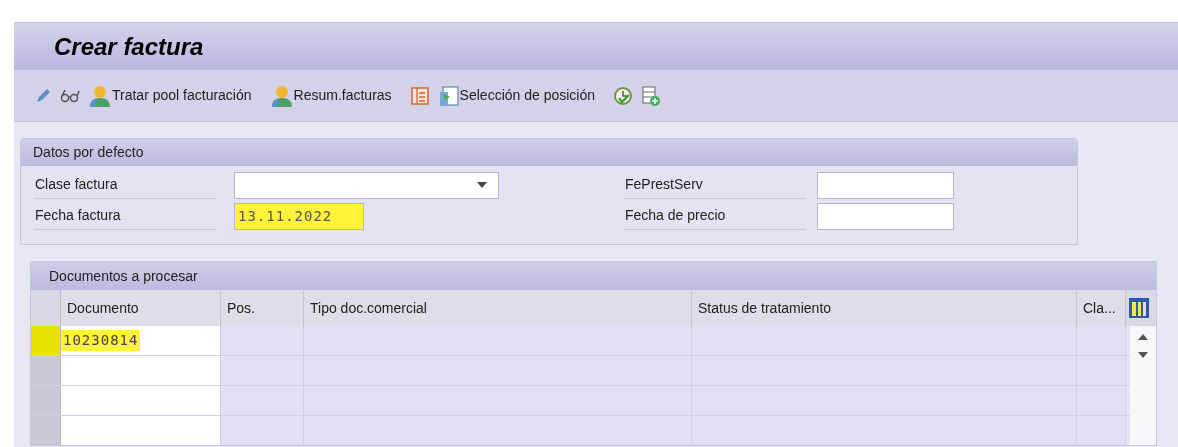 The width and height of the screenshot is (1178, 447). I want to click on cell-text: 10230814, so click(101, 340).